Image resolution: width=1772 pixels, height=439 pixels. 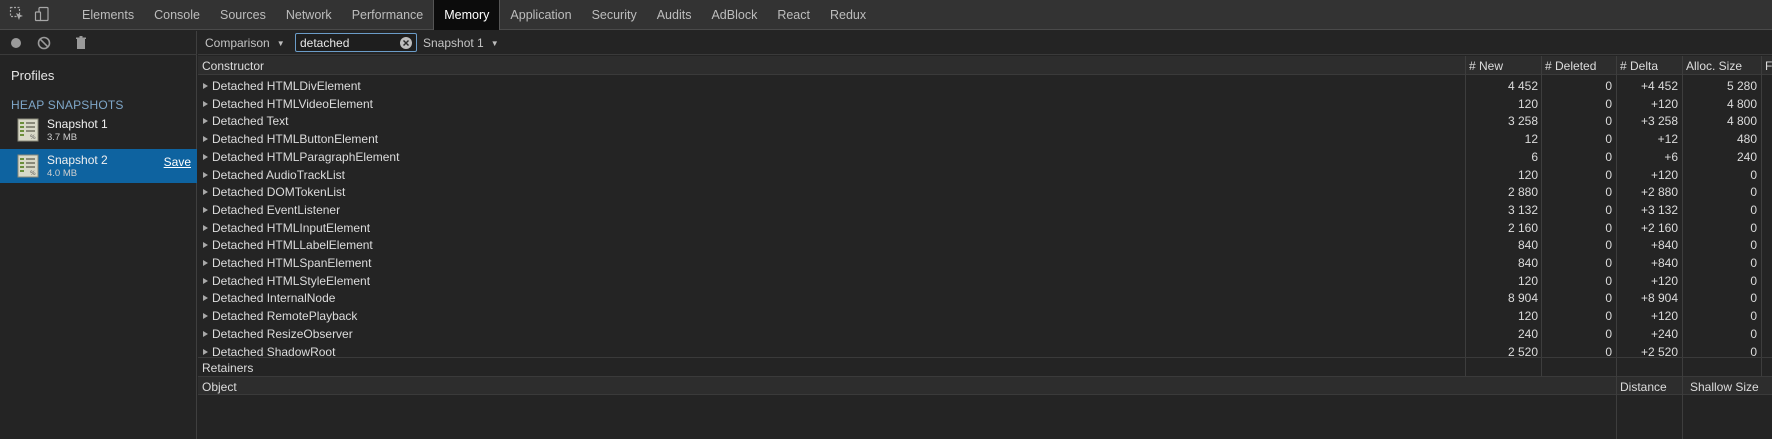 What do you see at coordinates (1671, 156) in the screenshot?
I see `cell-delta: +6` at bounding box center [1671, 156].